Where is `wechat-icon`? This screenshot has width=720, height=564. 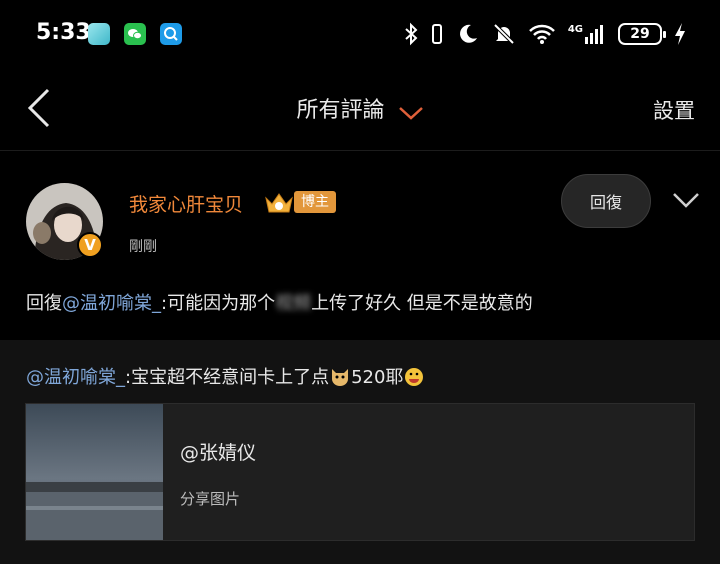
wechat-icon is located at coordinates (135, 34).